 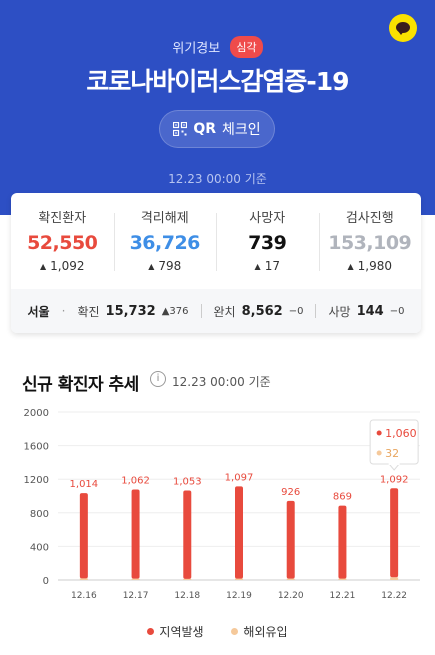 I want to click on checkin-label: 체크인, so click(x=241, y=130).